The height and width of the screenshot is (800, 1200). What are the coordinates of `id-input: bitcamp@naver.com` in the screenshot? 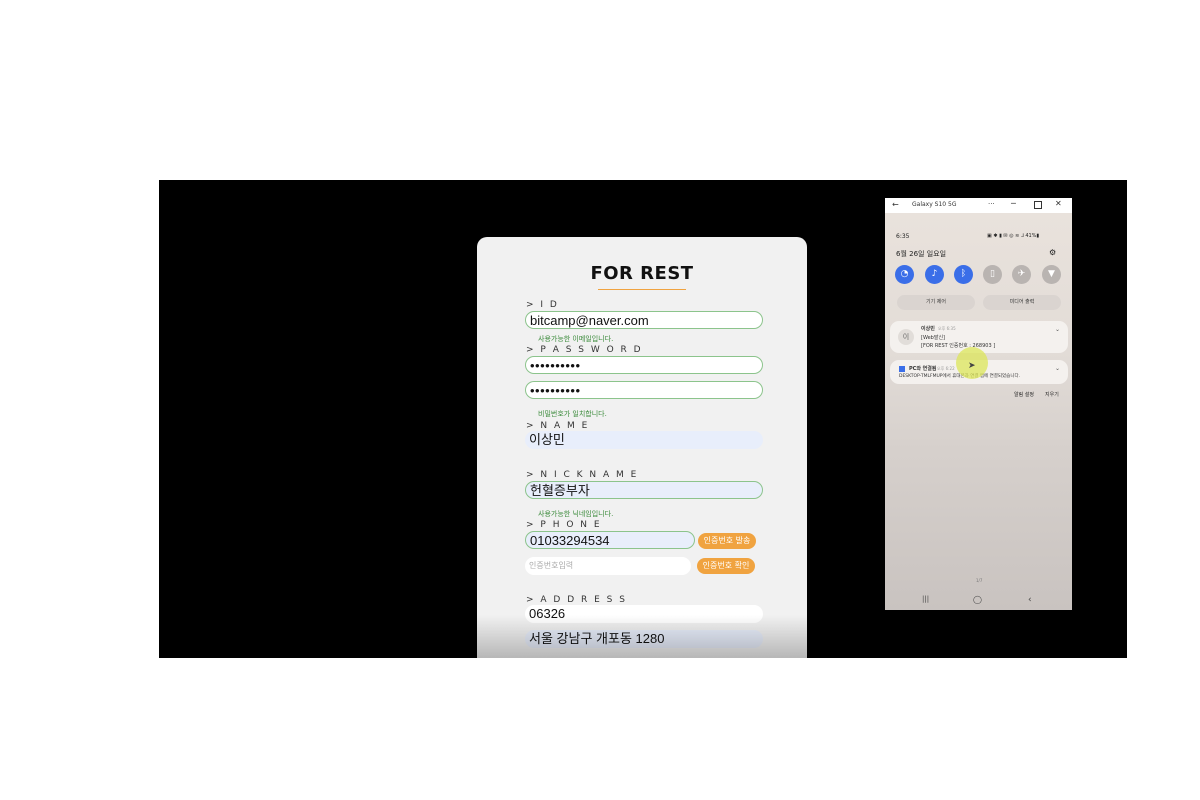 It's located at (644, 320).